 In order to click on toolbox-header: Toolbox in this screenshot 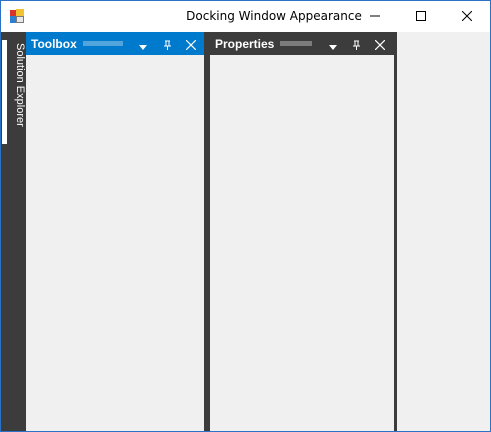, I will do `click(117, 43)`.